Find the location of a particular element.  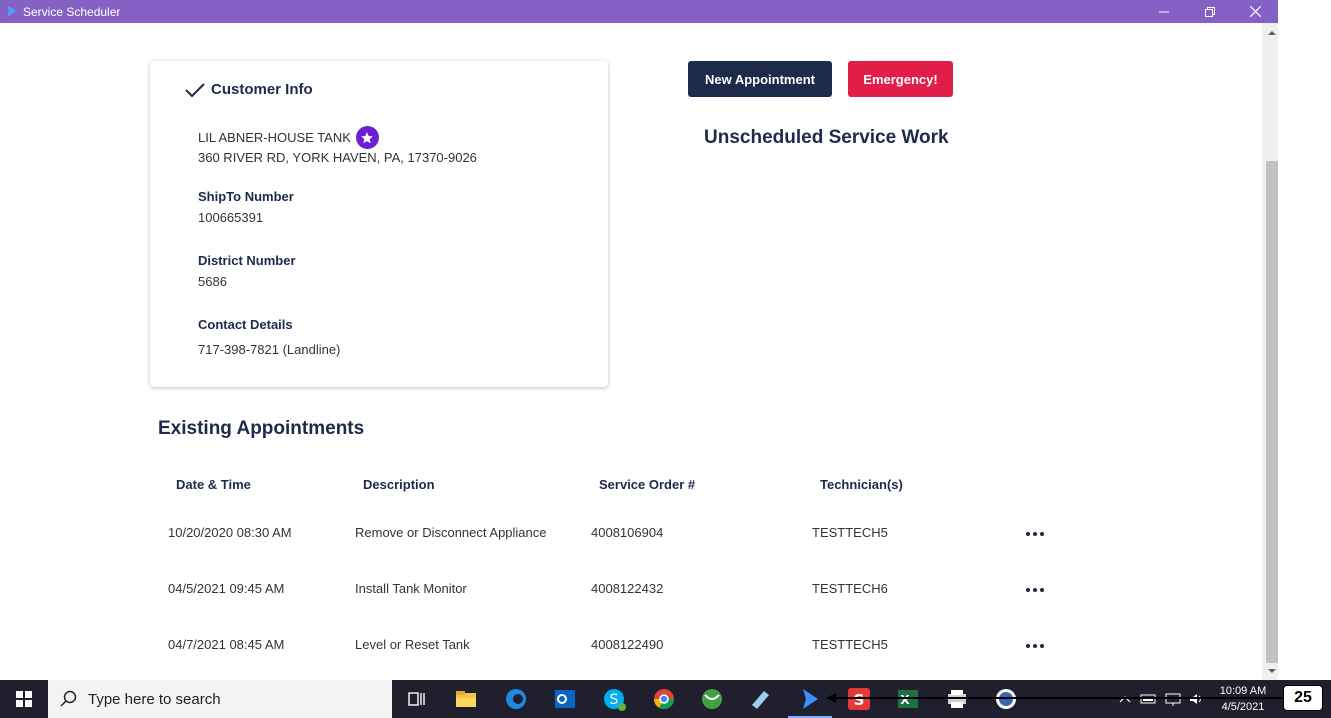

customer-info-header: Customer Info is located at coordinates (249, 89).